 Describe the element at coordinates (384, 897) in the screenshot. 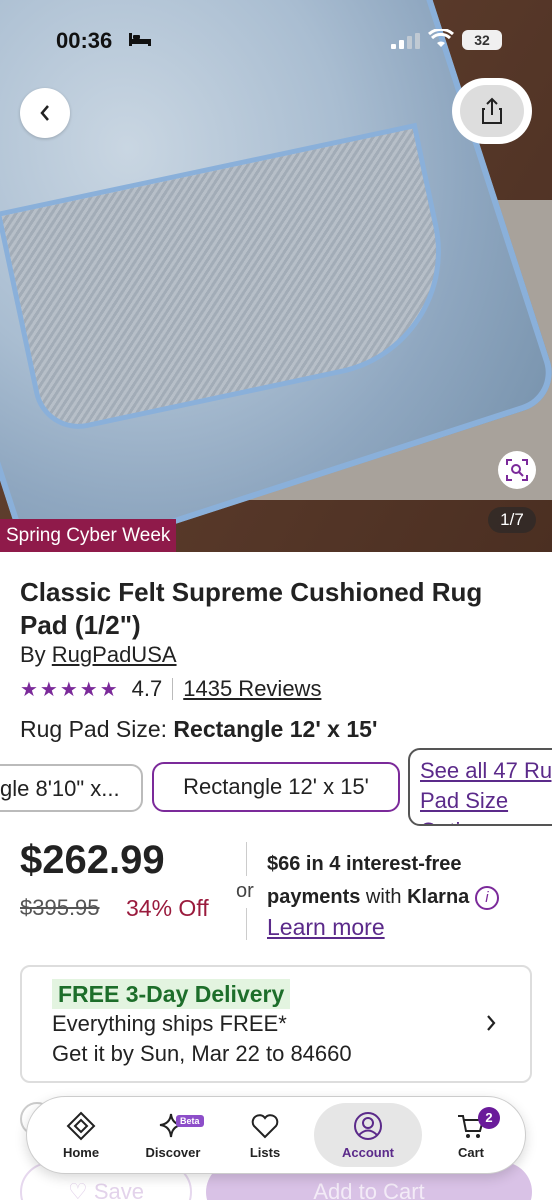

I see `klarna-with: with` at that location.